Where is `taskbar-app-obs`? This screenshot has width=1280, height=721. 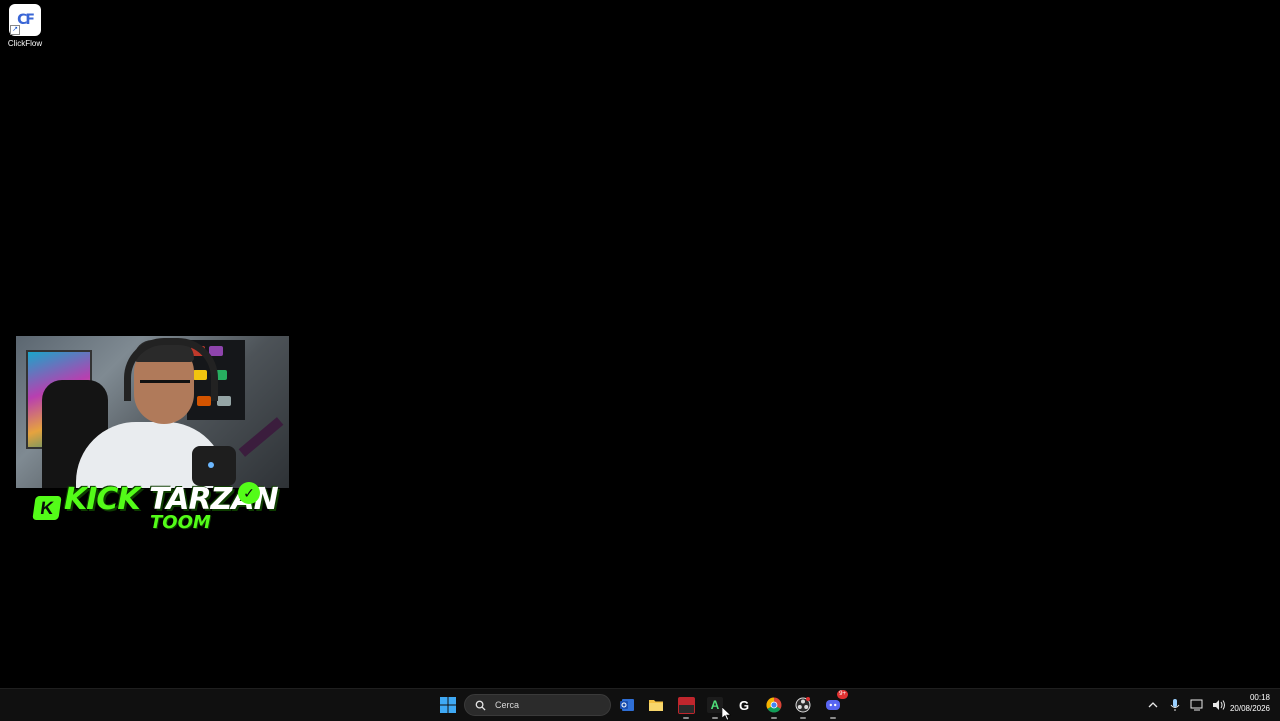
taskbar-app-obs is located at coordinates (803, 706).